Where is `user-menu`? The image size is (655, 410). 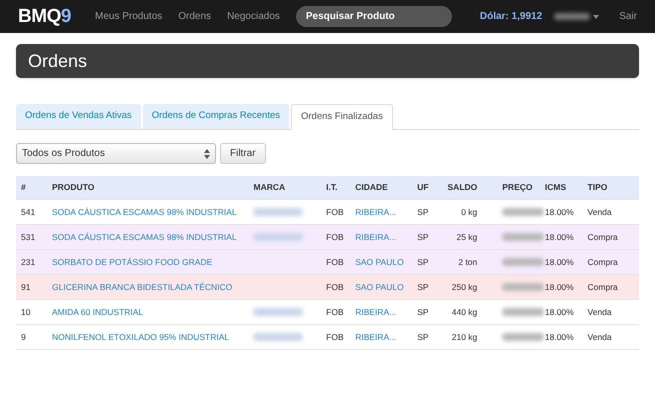
user-menu is located at coordinates (577, 16).